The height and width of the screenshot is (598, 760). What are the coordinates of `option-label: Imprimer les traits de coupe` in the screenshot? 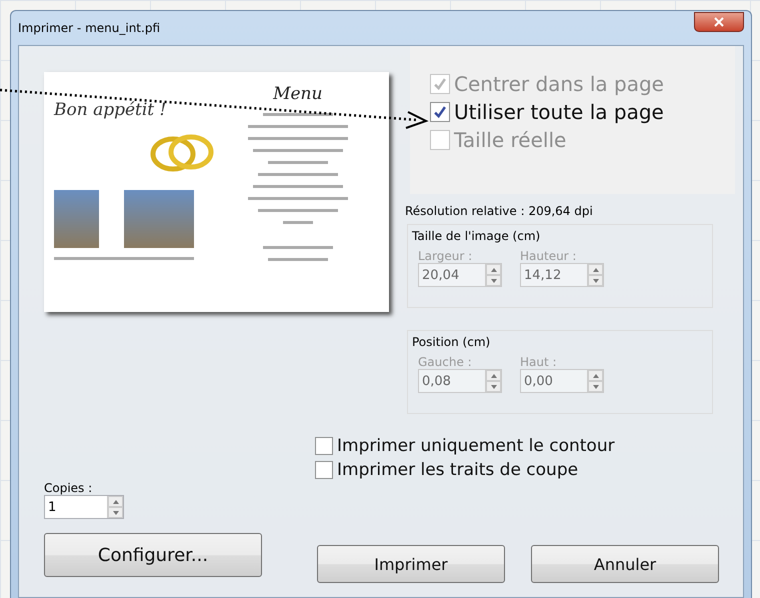 It's located at (457, 470).